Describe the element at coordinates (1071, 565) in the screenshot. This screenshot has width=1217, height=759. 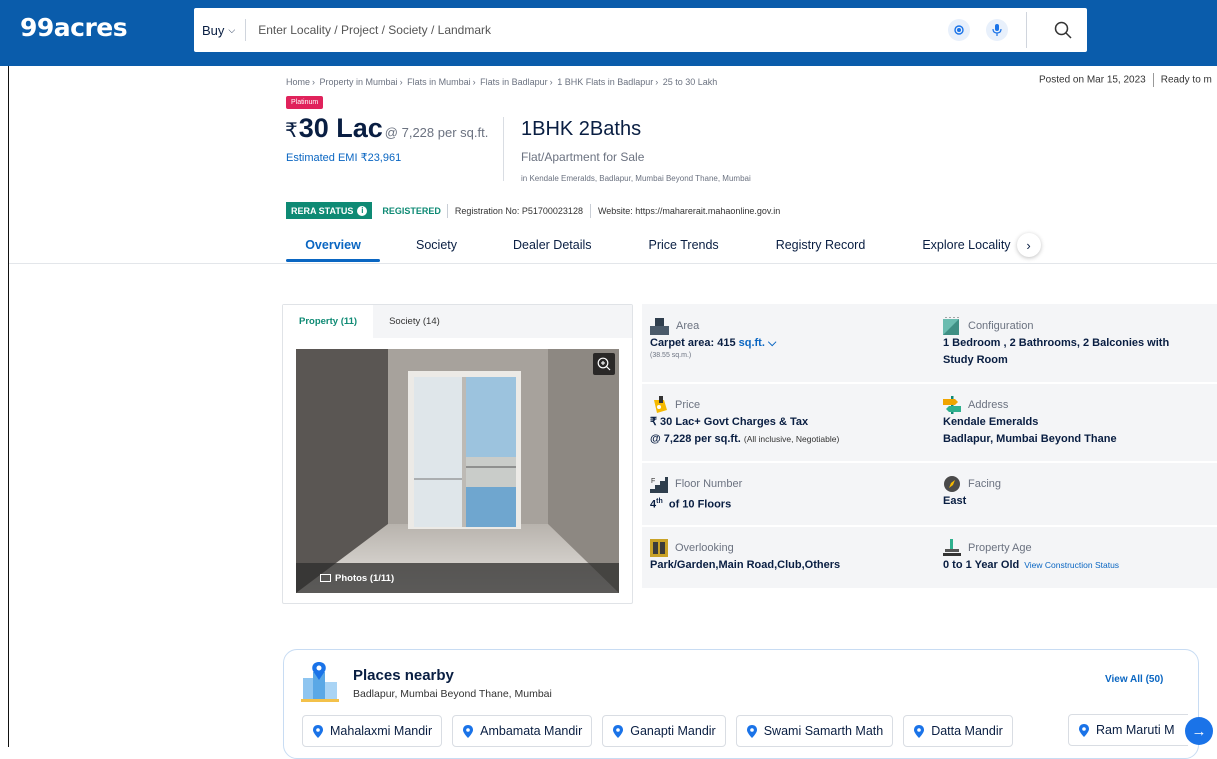
I see `view-construction-status-link: View Construction Status` at that location.